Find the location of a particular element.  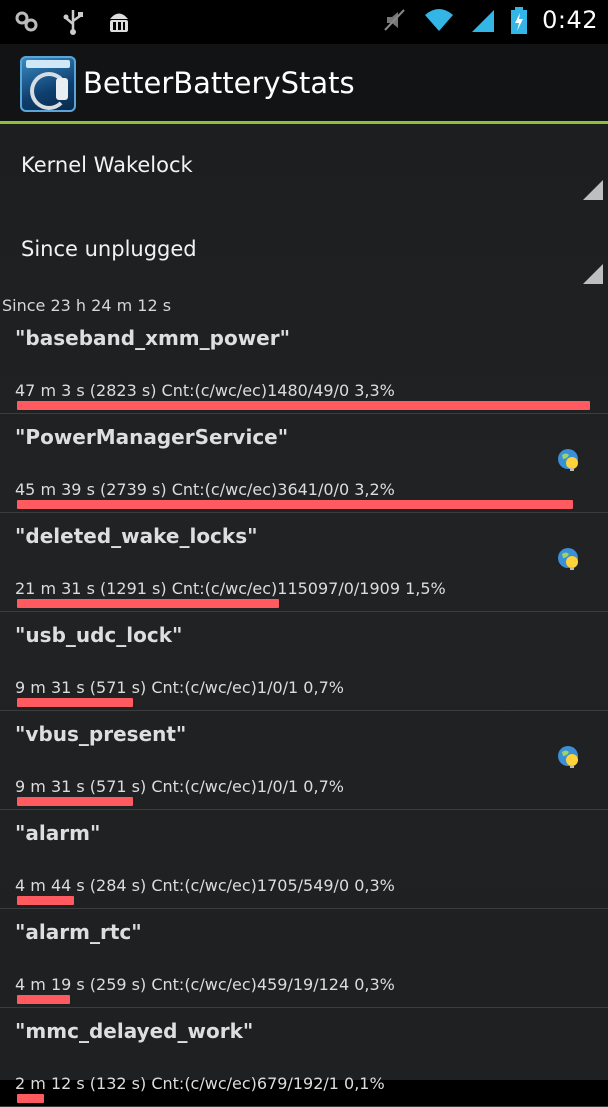

system-icons: 0:42 is located at coordinates (490, 20).